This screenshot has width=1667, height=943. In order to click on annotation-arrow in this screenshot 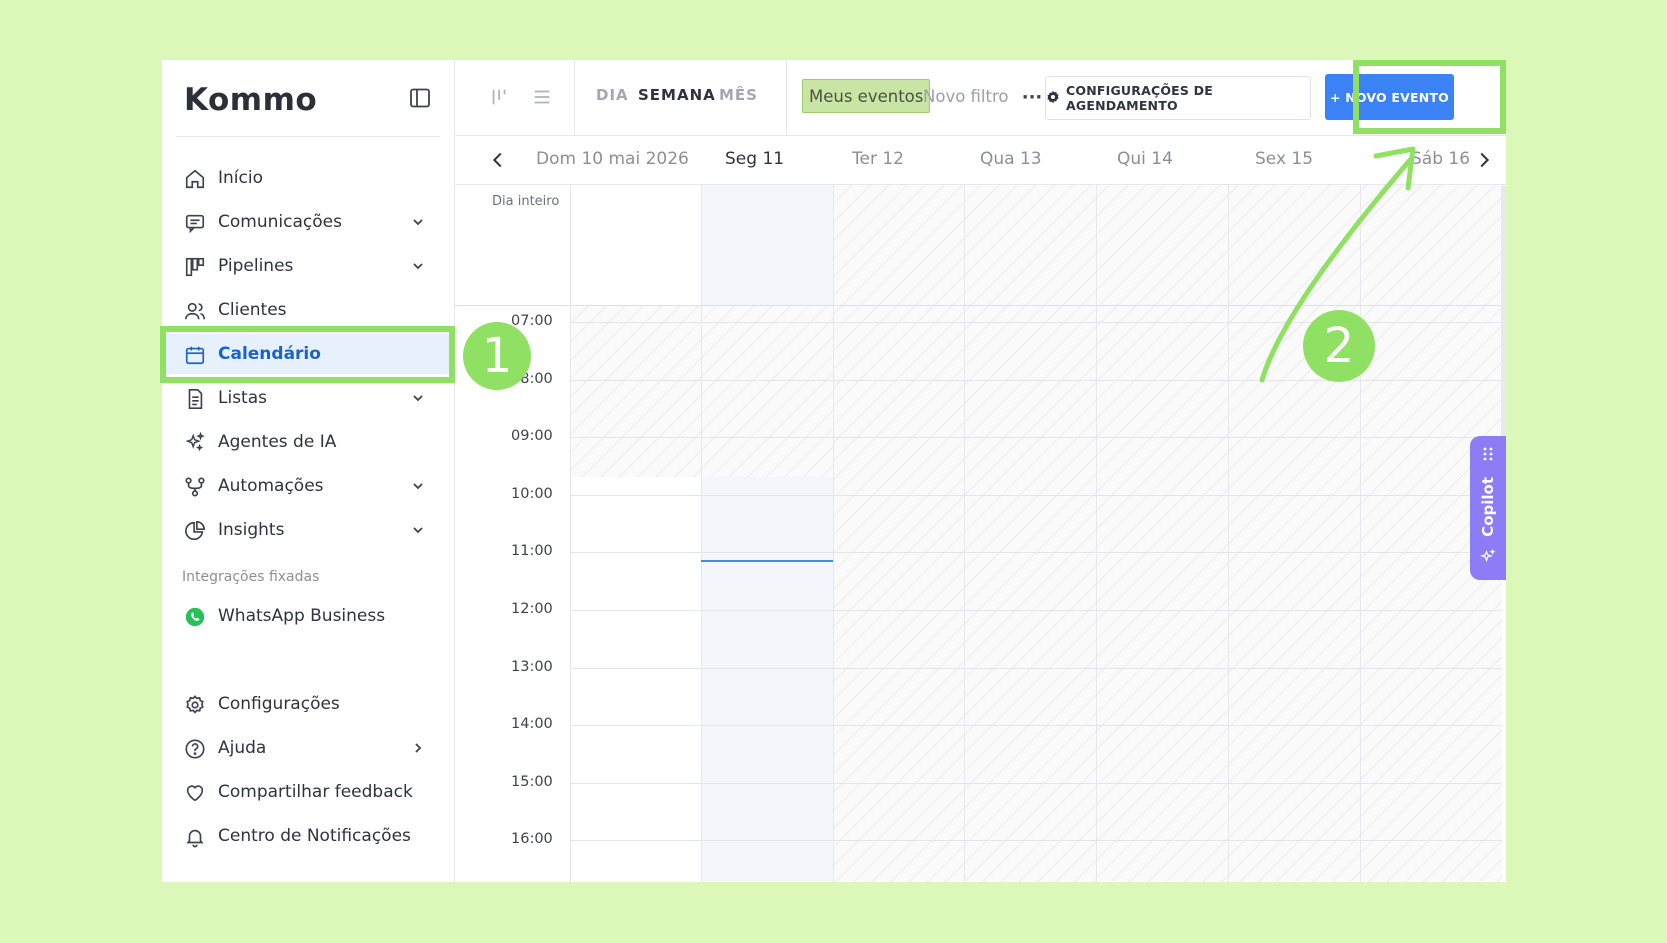, I will do `click(1337, 264)`.